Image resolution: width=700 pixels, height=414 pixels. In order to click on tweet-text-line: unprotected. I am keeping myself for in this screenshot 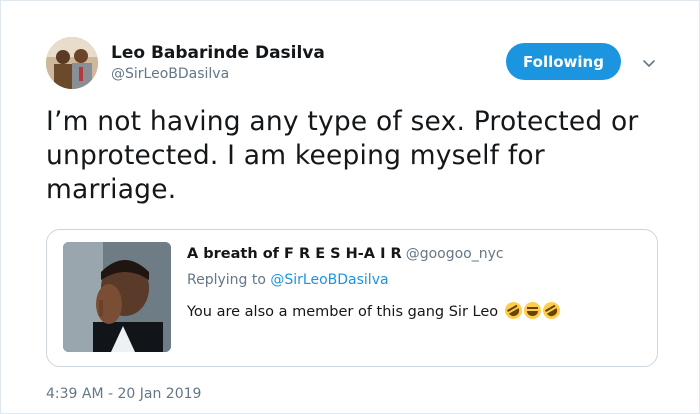, I will do `click(295, 155)`.